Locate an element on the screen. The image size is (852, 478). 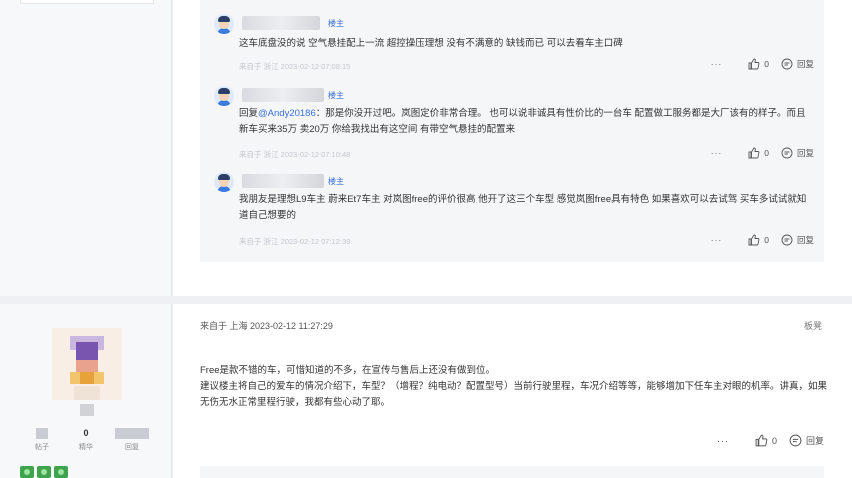
post-actions: ··· 0 回复 is located at coordinates (770, 440).